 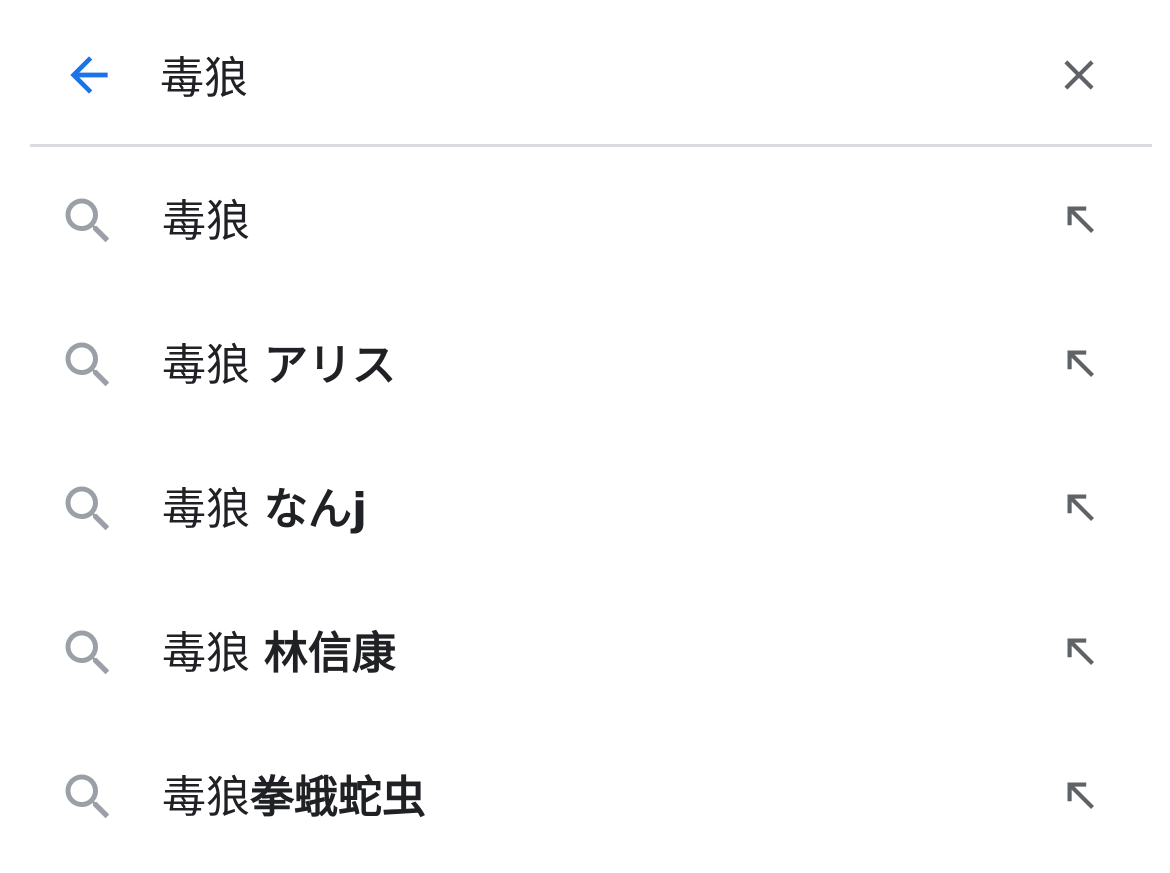 I want to click on suggestion-completion: アリス, so click(x=330, y=365).